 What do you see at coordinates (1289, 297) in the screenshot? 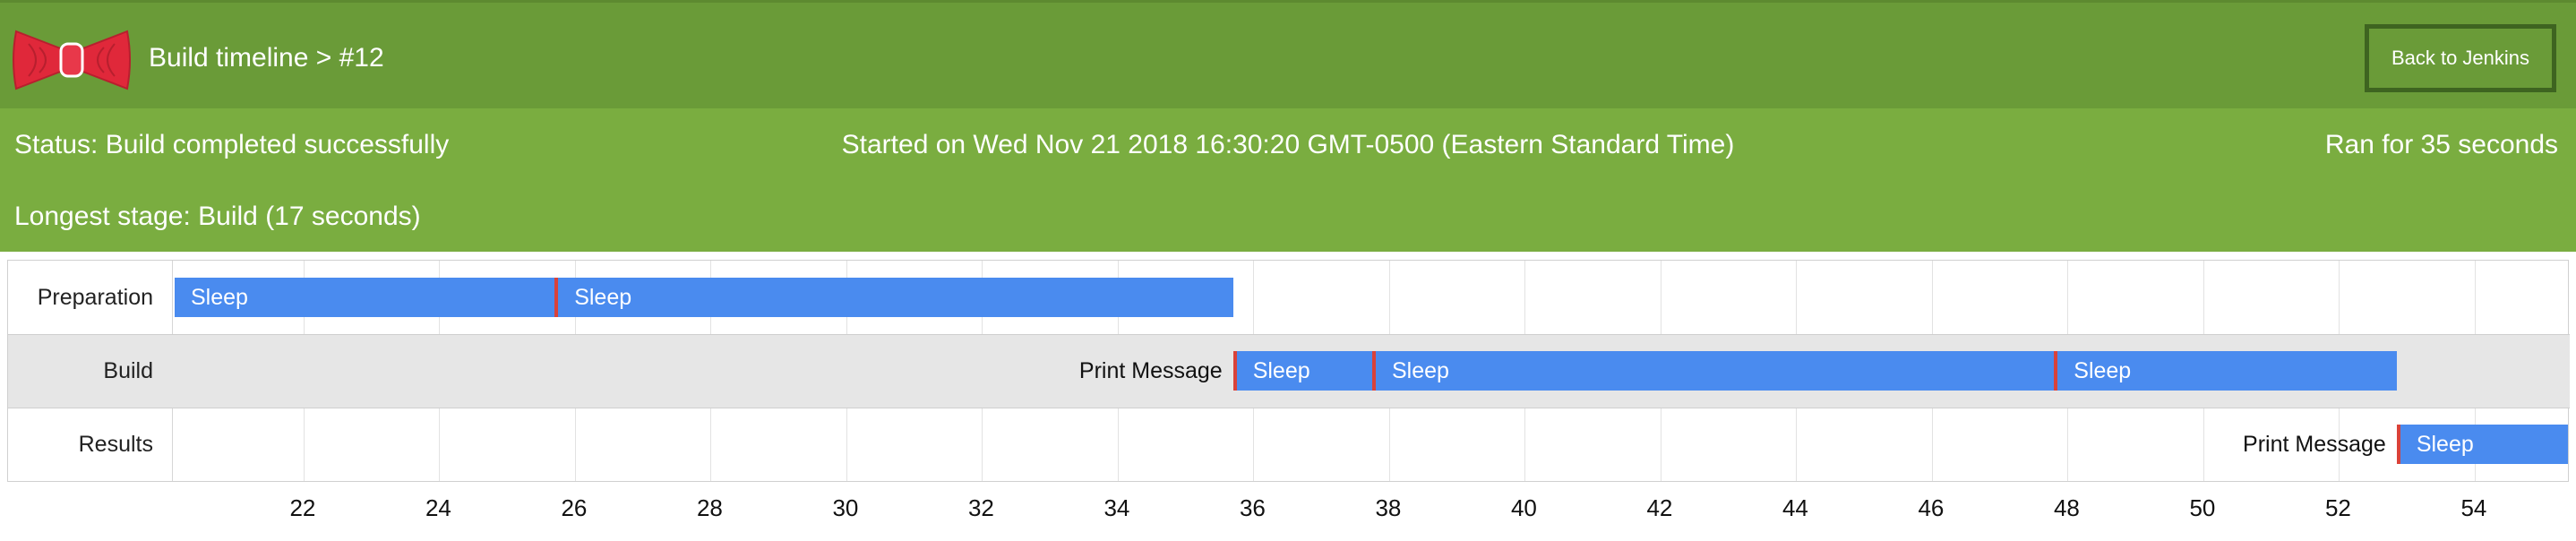
I see `timeline-lane-preparation: Preparation Sleep Sleep` at bounding box center [1289, 297].